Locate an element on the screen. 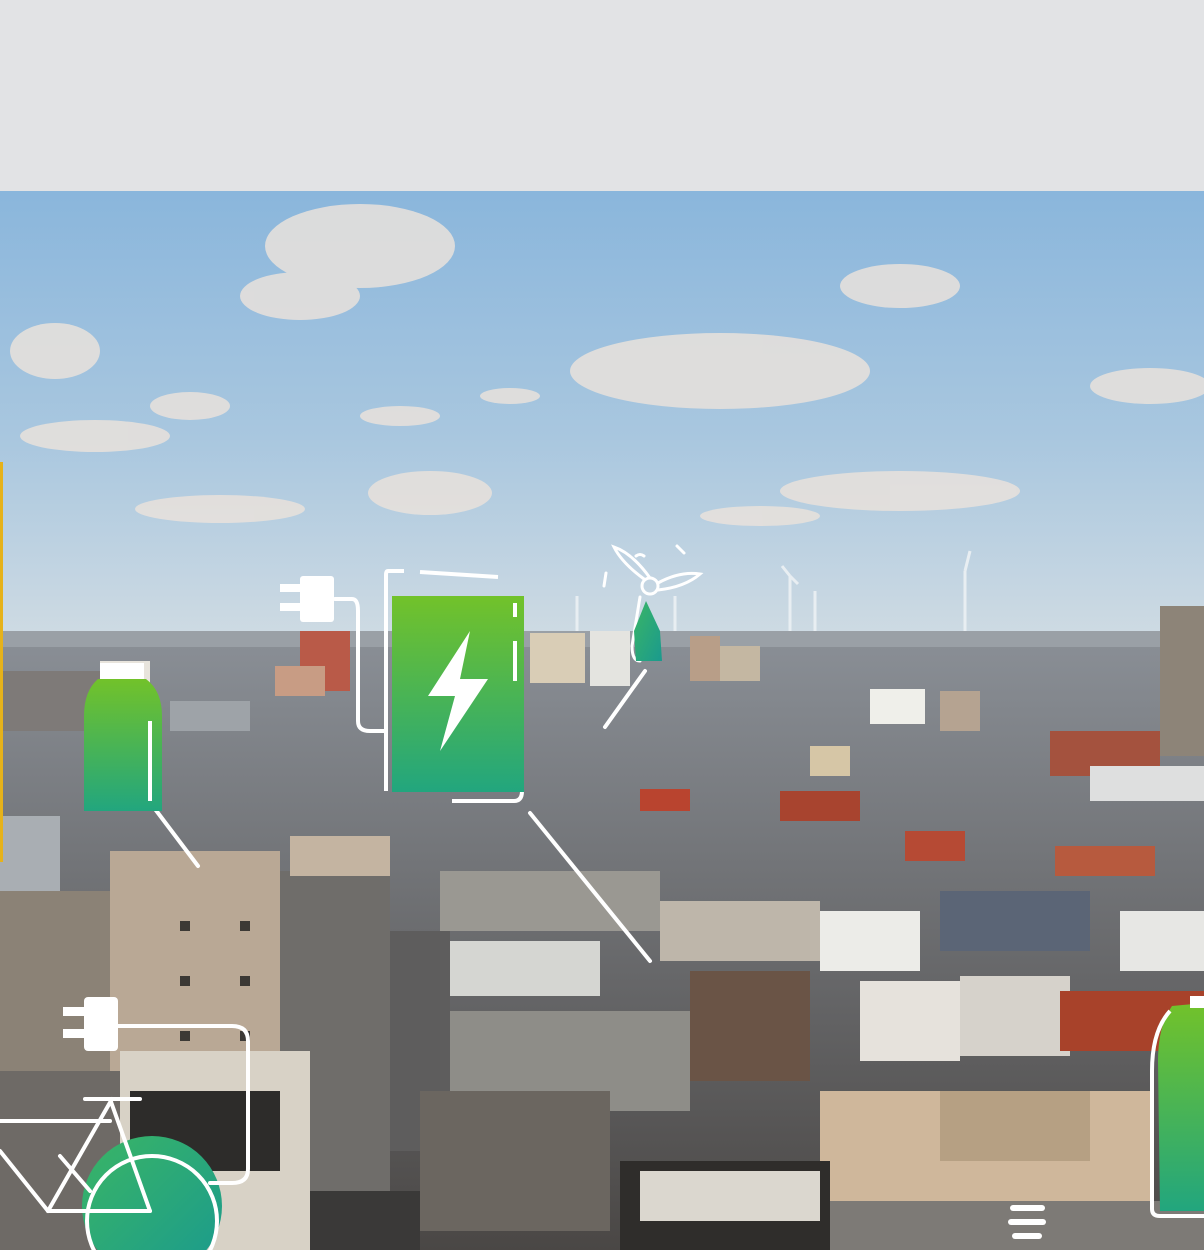  charging-battery-icon is located at coordinates (454, 686).